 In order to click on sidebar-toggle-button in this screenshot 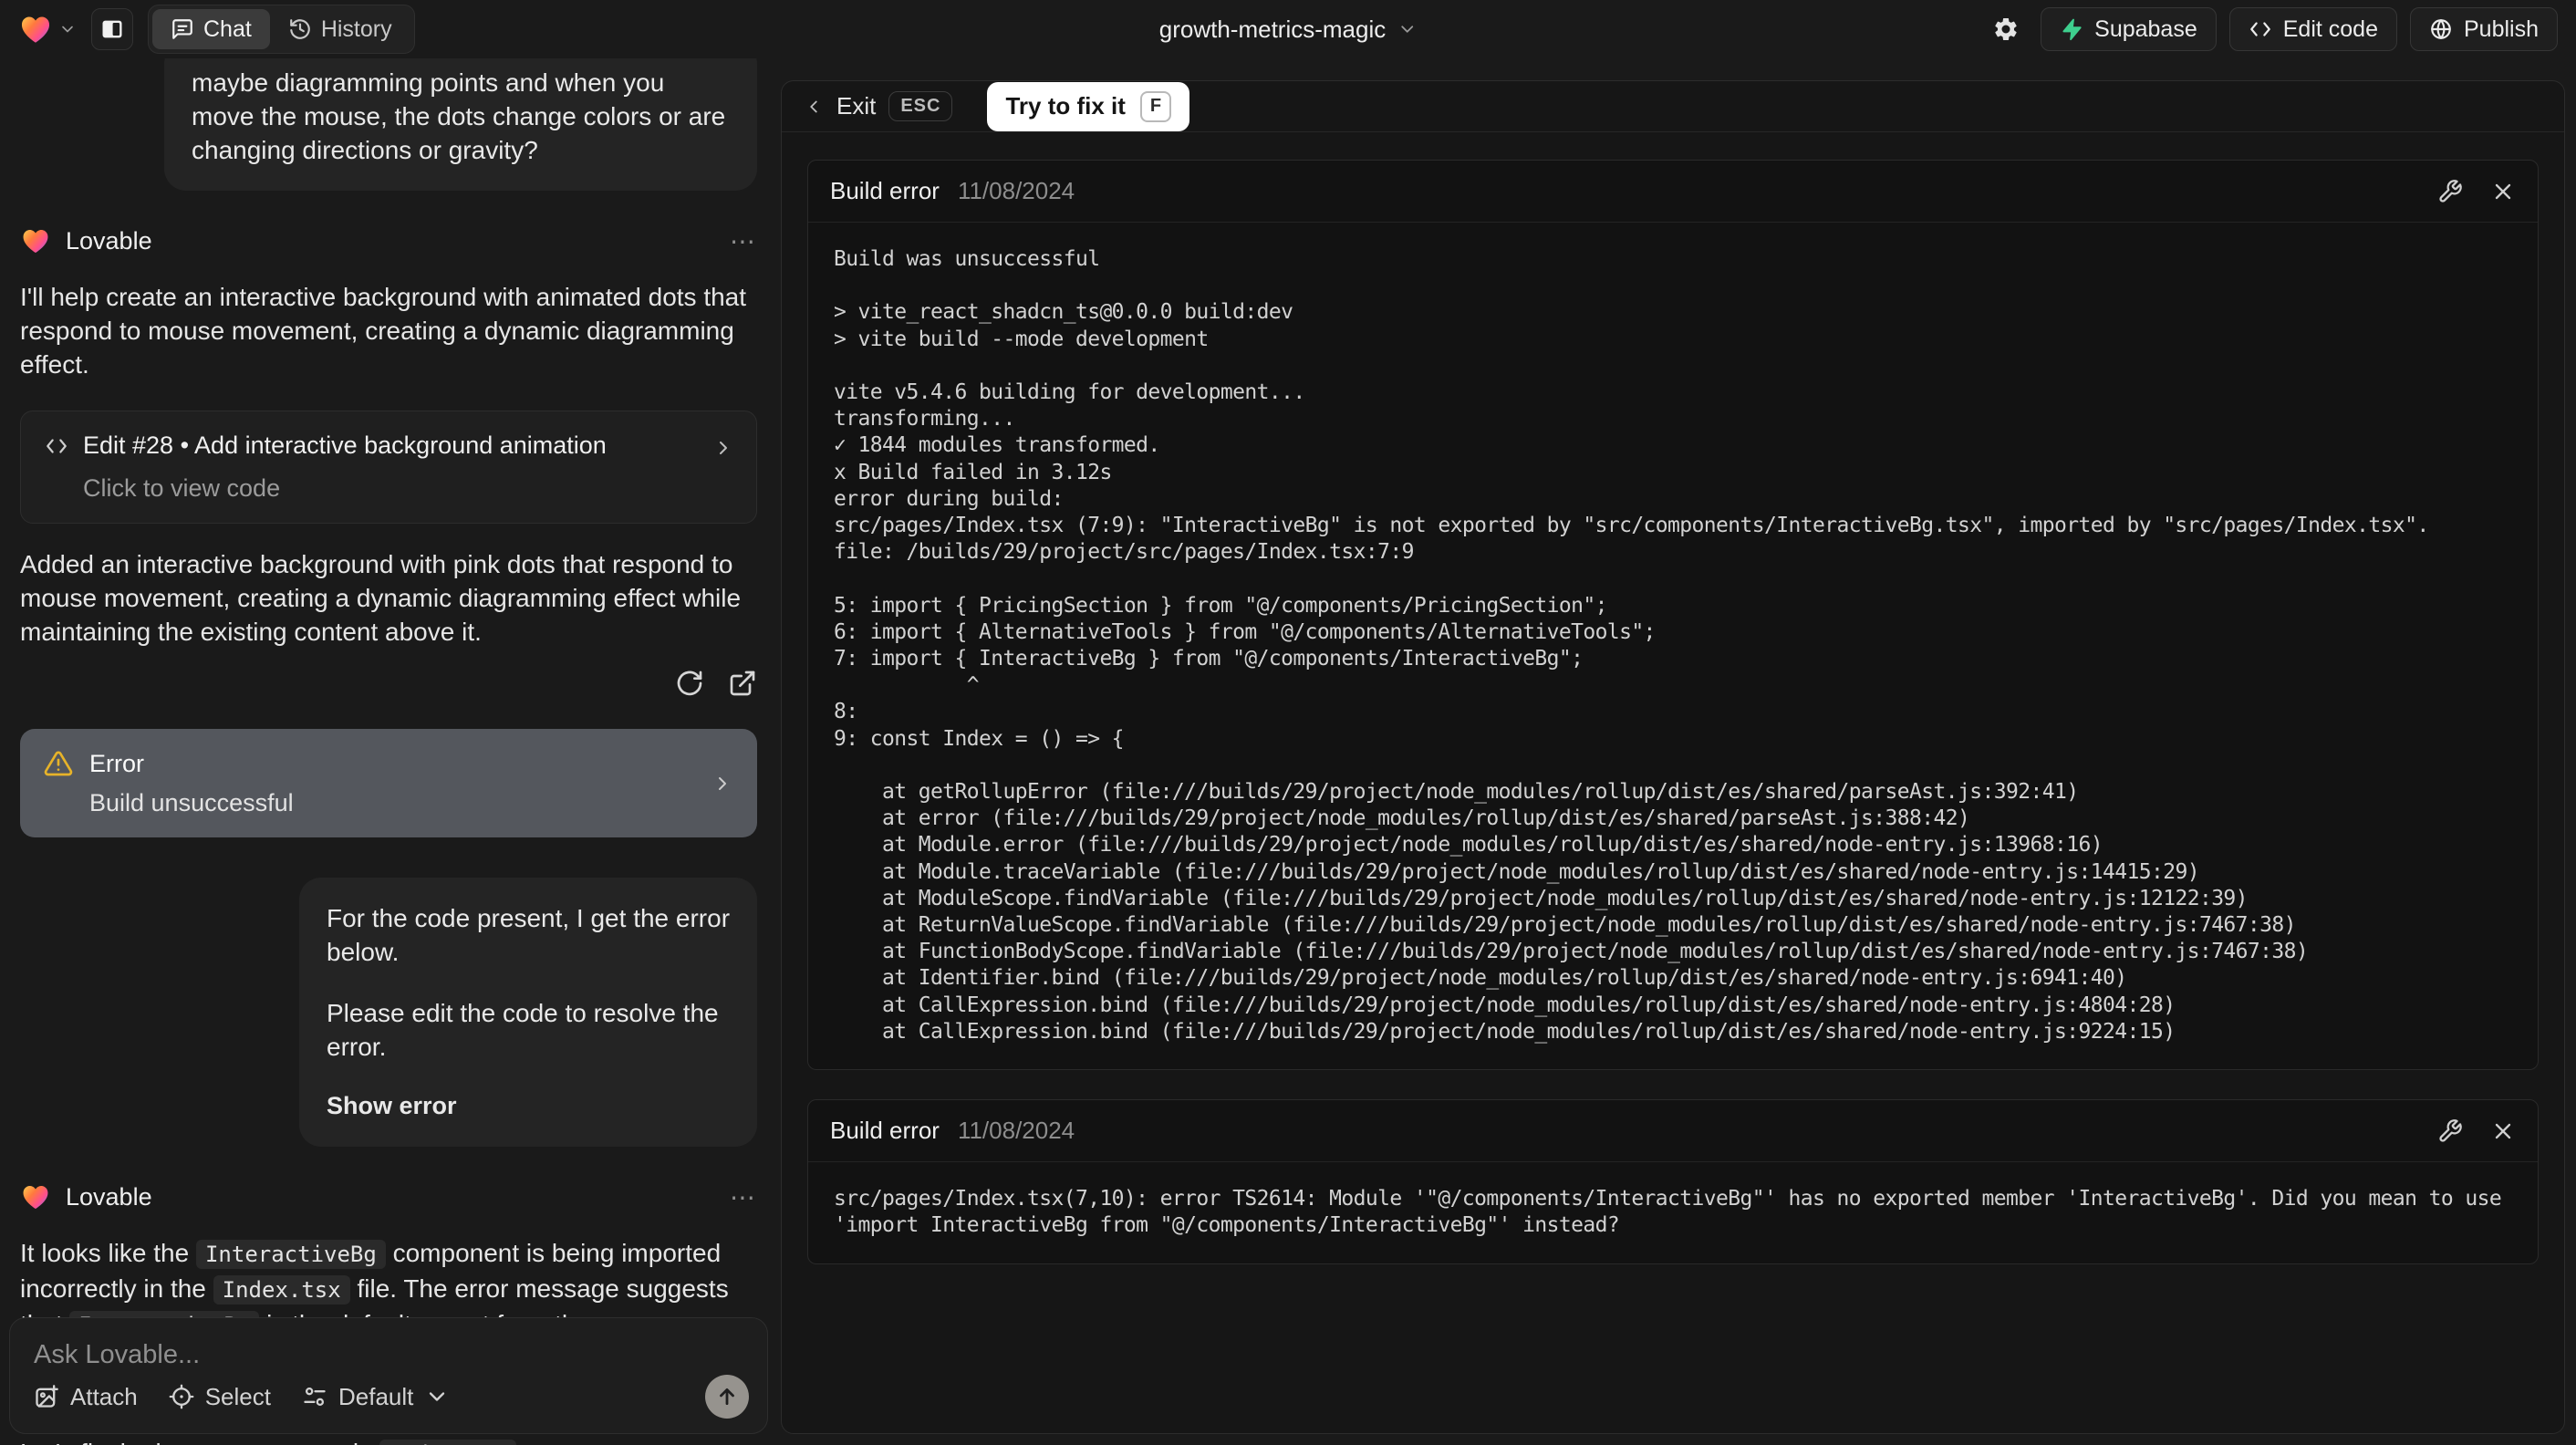, I will do `click(112, 29)`.